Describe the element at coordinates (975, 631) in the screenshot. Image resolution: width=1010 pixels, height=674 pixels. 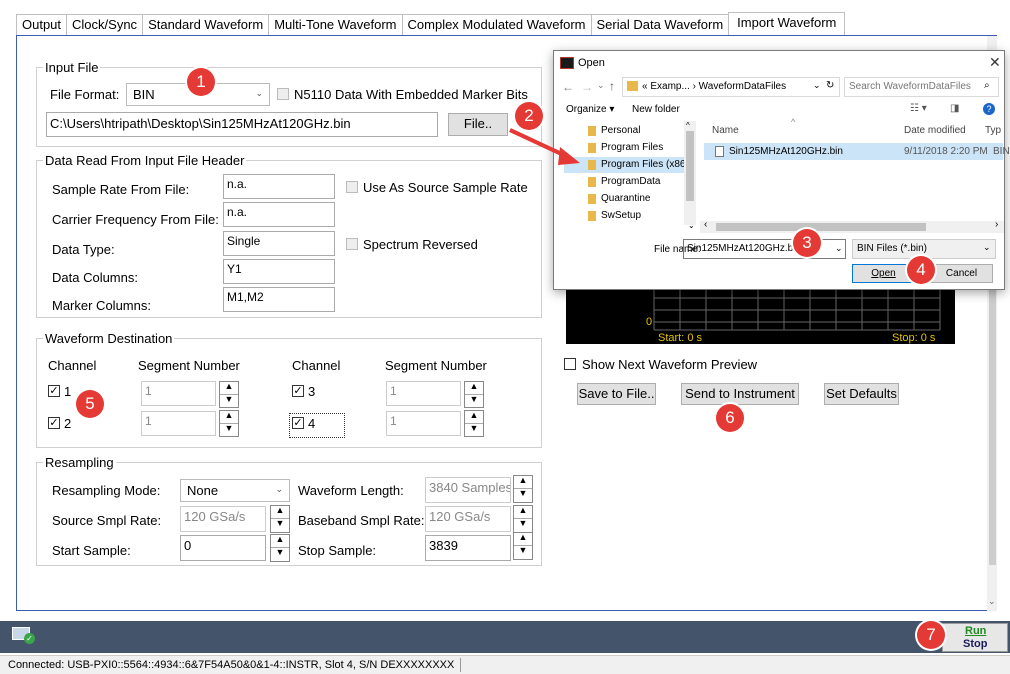
I see `run-label: Run` at that location.